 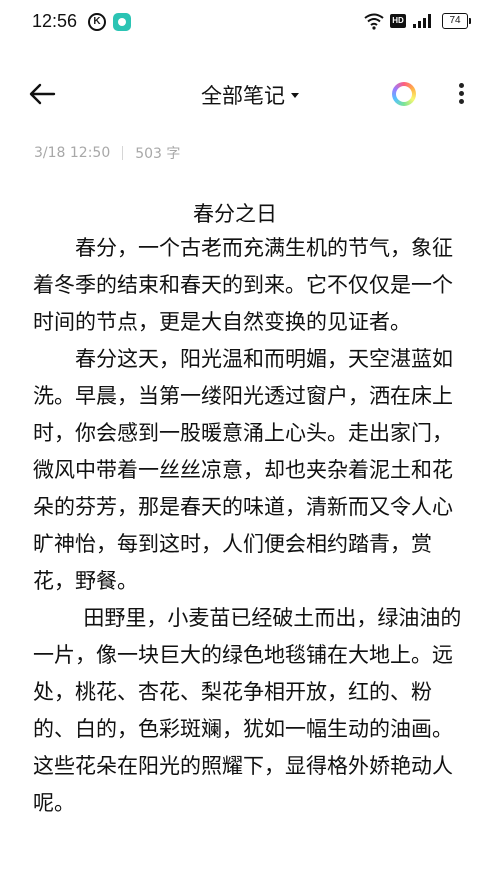 I want to click on status-bar: 12:56 K HD 74, so click(x=250, y=22).